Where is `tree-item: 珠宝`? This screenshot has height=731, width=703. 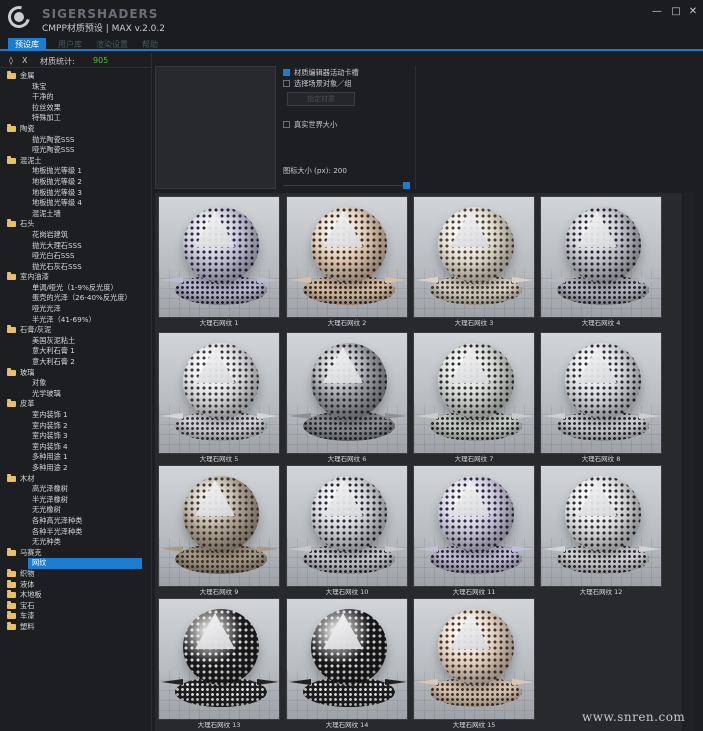 tree-item: 珠宝 is located at coordinates (75, 87).